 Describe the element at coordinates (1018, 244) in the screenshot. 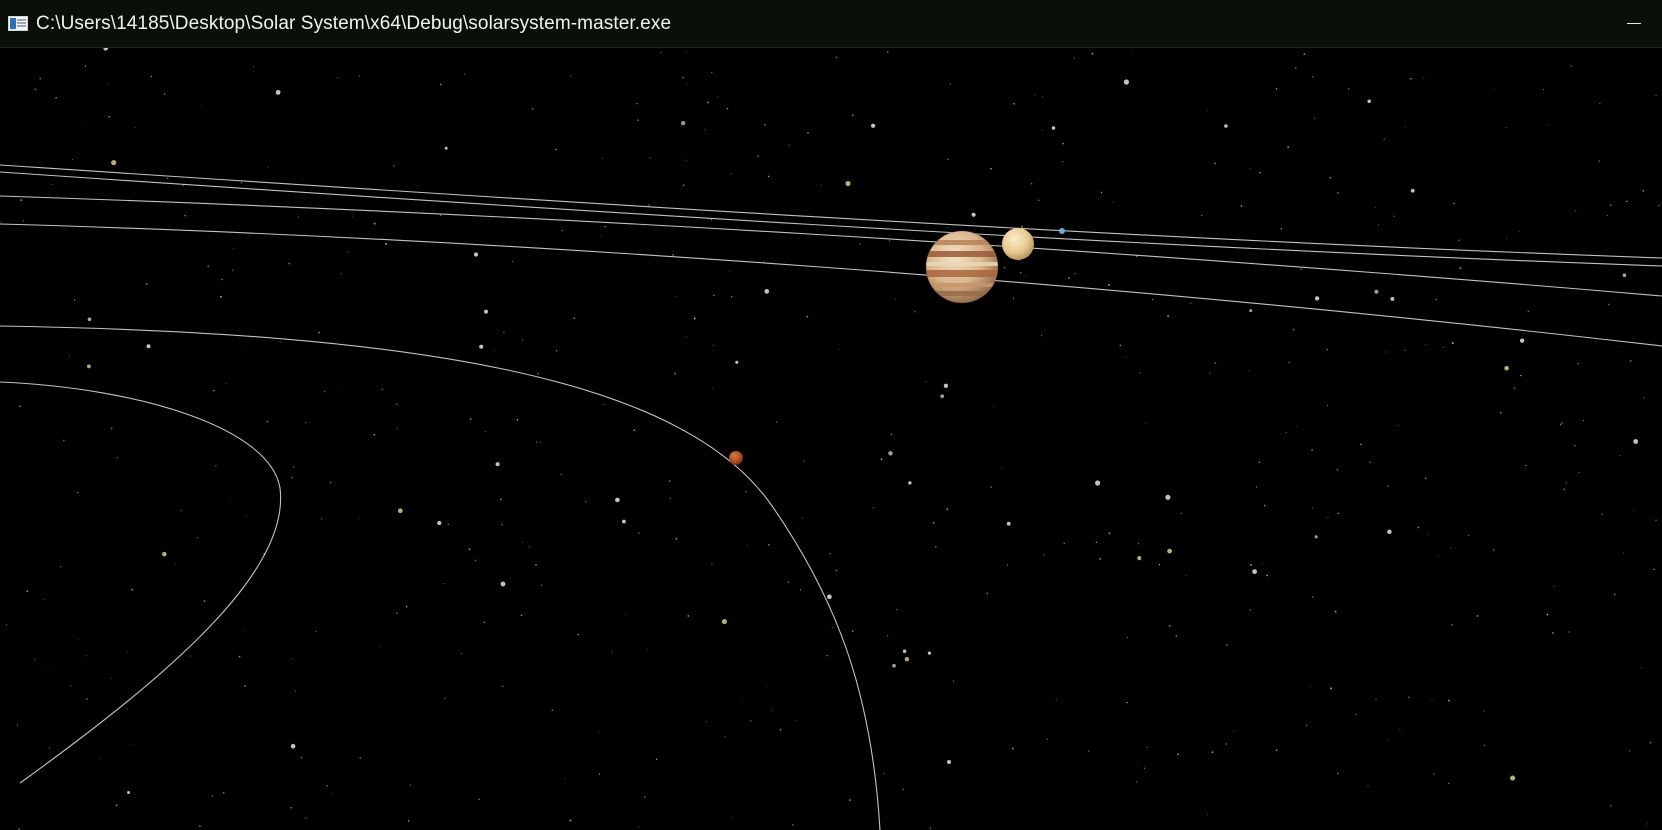

I see `pale-planet-icon` at that location.